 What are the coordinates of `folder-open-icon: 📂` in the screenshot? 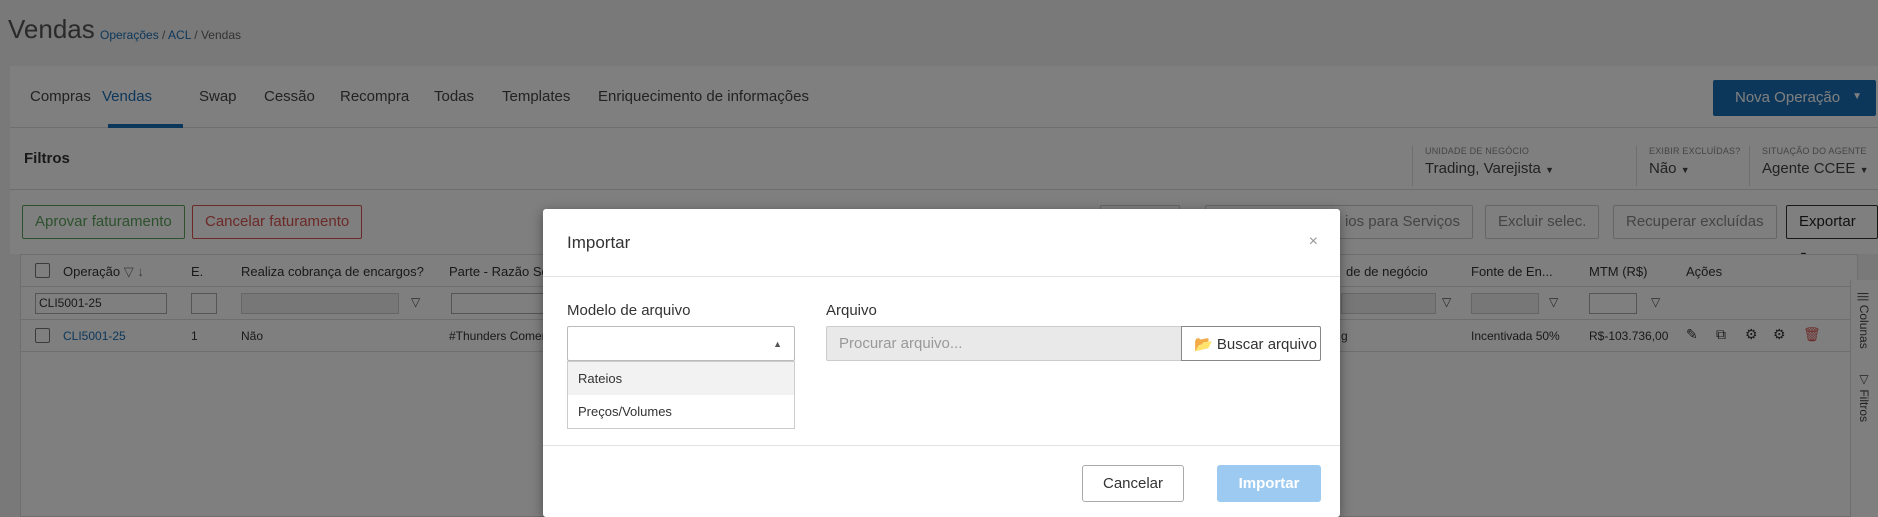 It's located at (1203, 344).